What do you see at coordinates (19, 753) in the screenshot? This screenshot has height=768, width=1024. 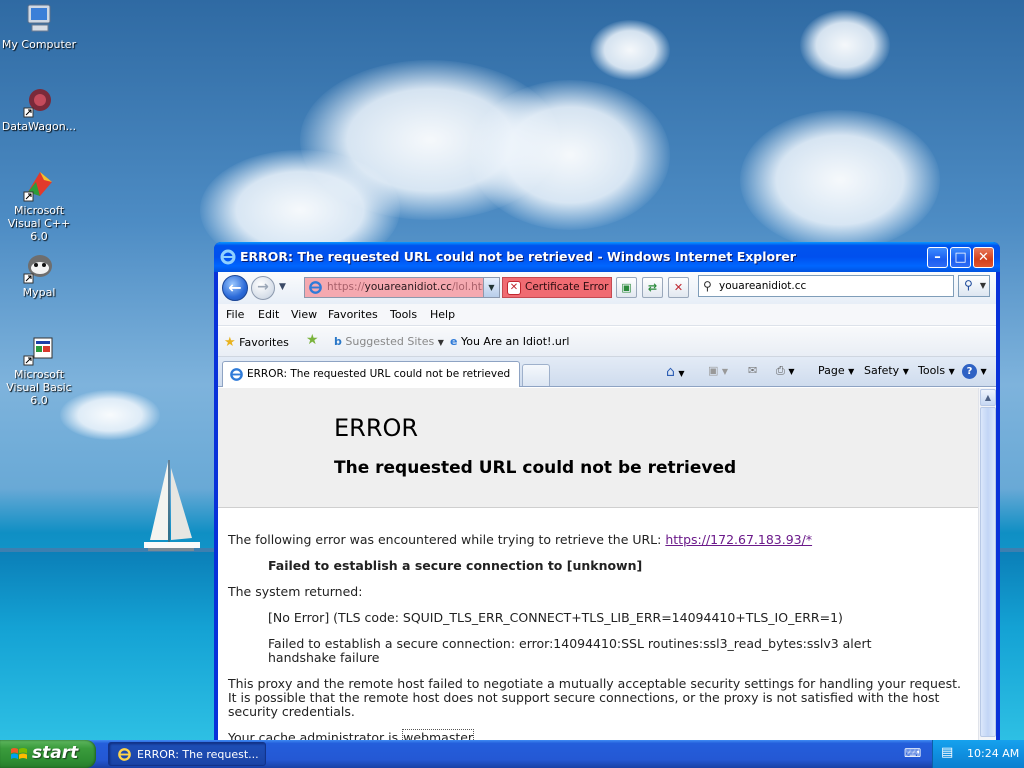 I see `windows-logo-icon` at bounding box center [19, 753].